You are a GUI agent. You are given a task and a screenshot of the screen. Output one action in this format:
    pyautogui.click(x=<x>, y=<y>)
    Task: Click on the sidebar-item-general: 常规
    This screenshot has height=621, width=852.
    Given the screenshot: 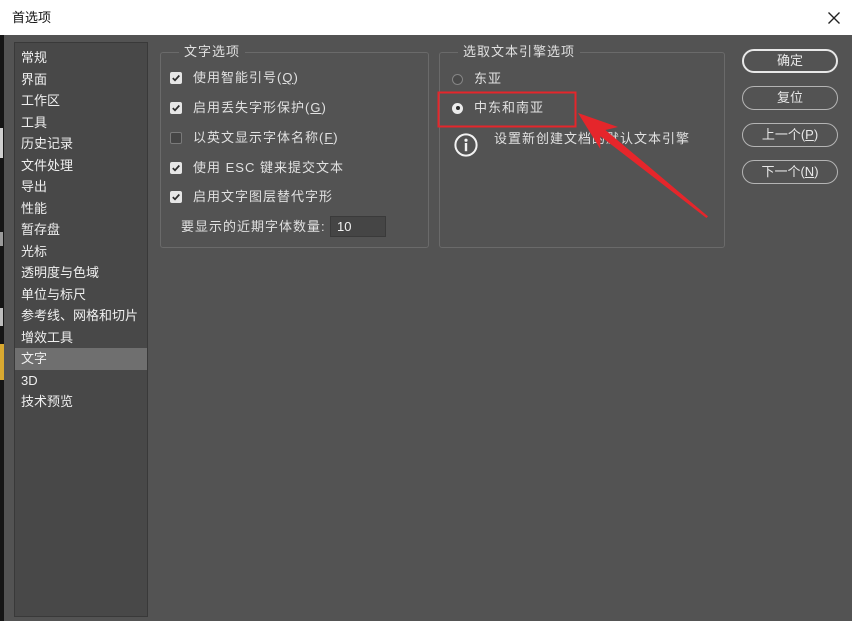 What is the action you would take?
    pyautogui.click(x=81, y=58)
    